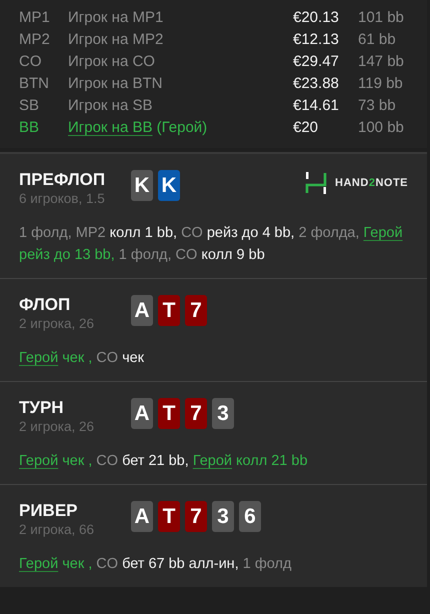 The height and width of the screenshot is (614, 430). Describe the element at coordinates (35, 40) in the screenshot. I see `position-label: MP2` at that location.